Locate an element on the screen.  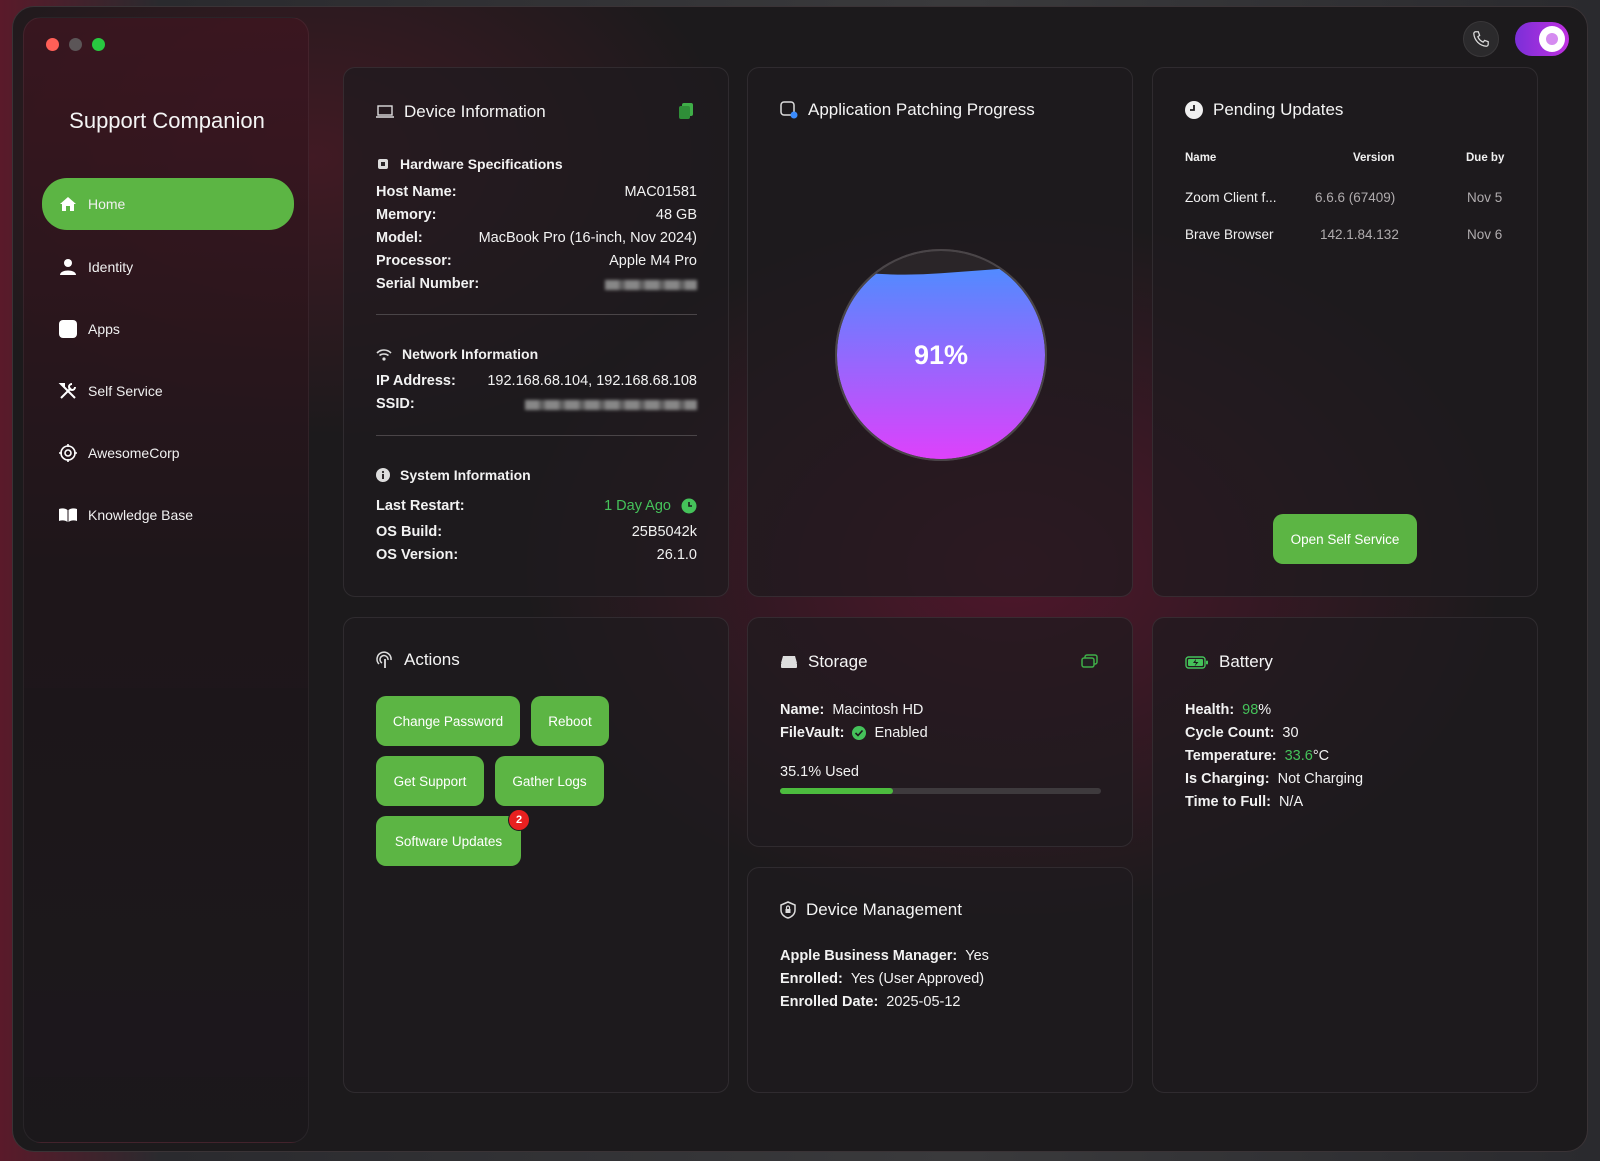
abm-row: Apple Business Manager: Yes is located at coordinates (884, 956).